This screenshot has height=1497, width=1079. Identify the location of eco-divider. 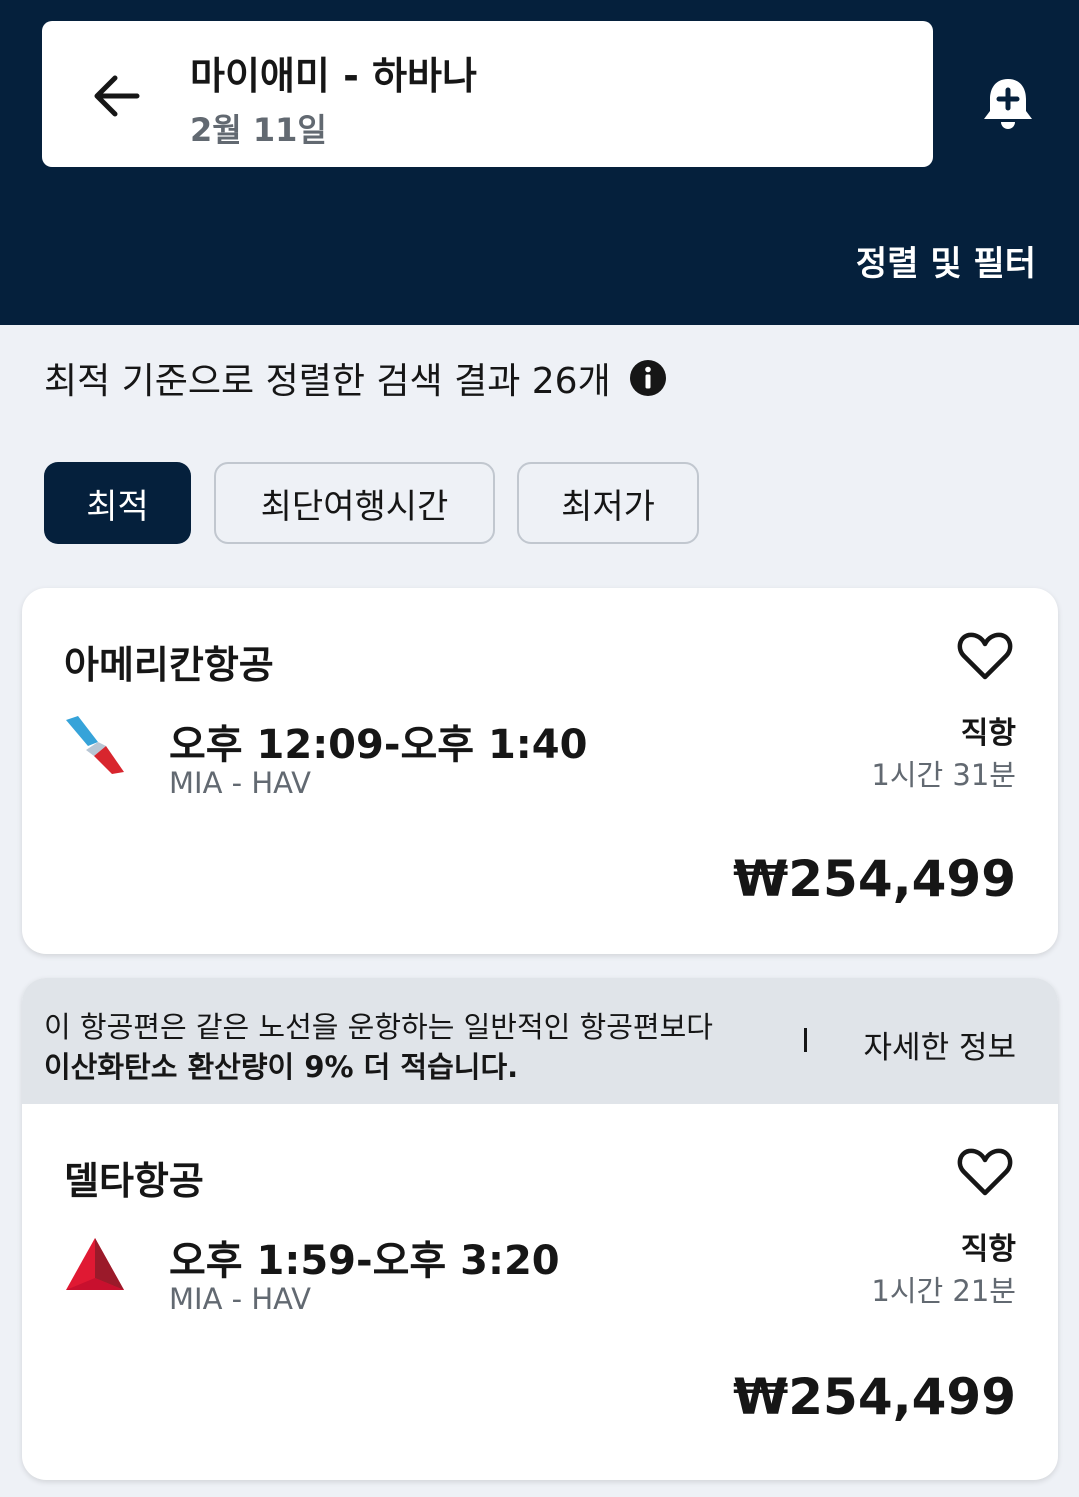
(805, 1040).